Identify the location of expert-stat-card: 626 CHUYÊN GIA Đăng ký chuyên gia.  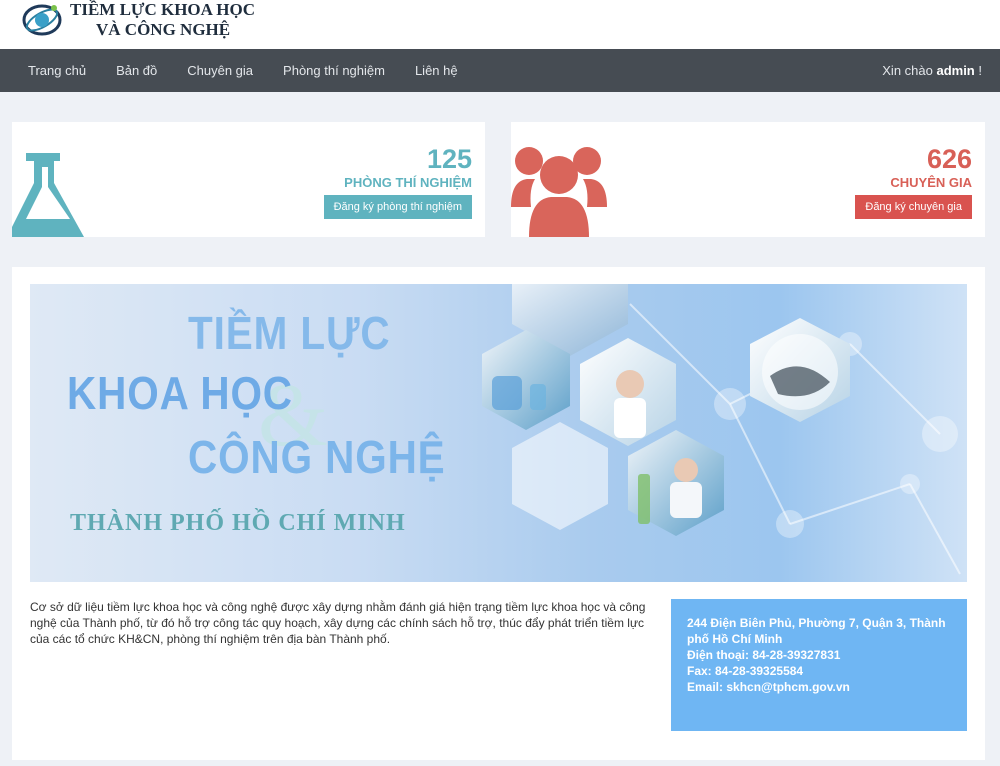
(748, 179).